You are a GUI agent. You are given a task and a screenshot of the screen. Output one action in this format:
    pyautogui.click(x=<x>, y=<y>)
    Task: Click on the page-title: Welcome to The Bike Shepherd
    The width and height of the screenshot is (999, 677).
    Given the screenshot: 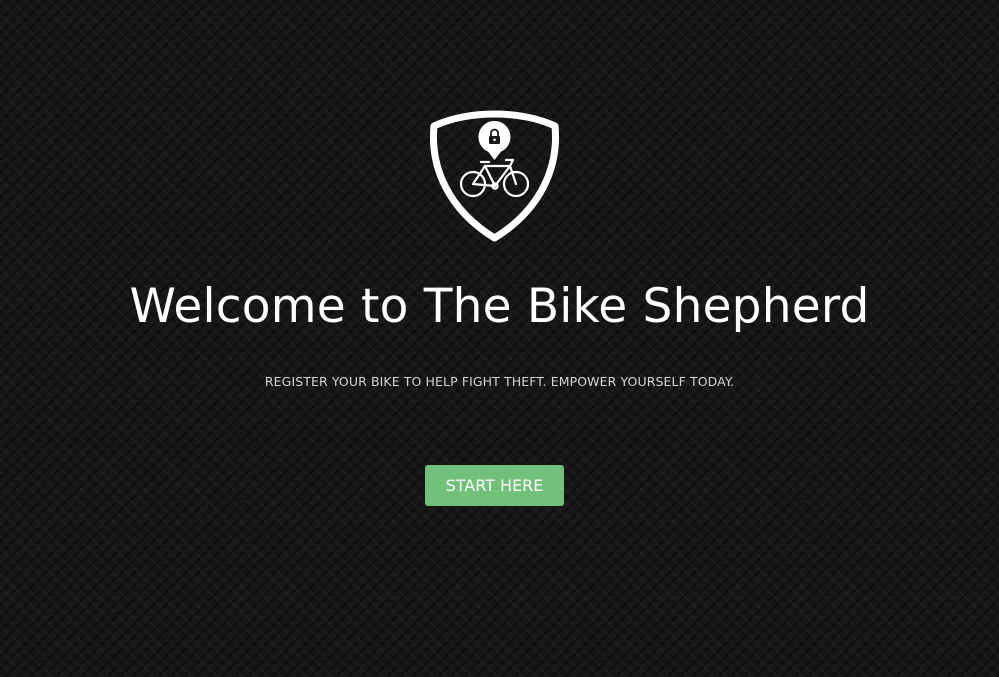 What is the action you would take?
    pyautogui.click(x=499, y=306)
    